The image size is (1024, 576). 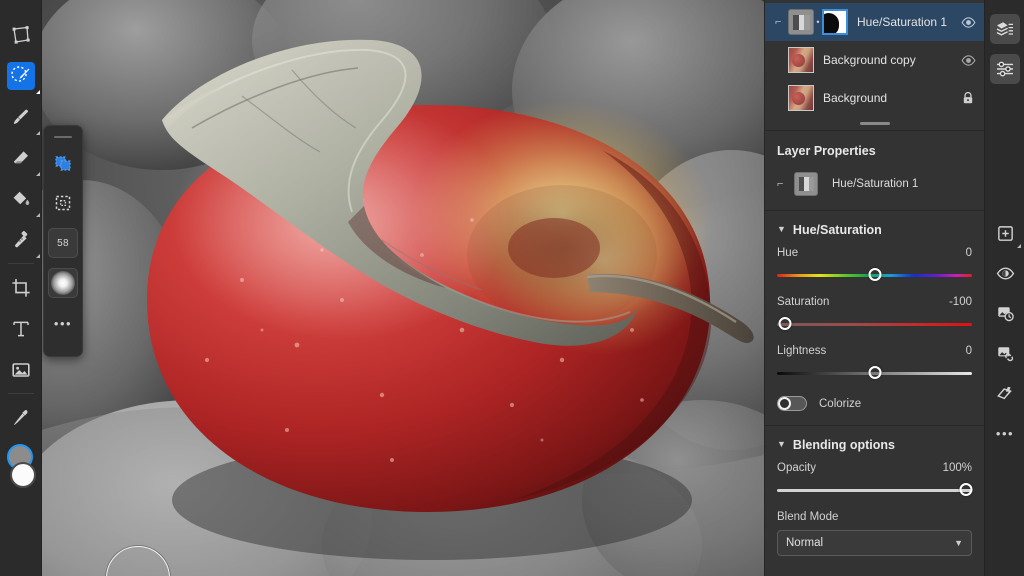 I want to click on opacity-label: Opacity, so click(x=796, y=468).